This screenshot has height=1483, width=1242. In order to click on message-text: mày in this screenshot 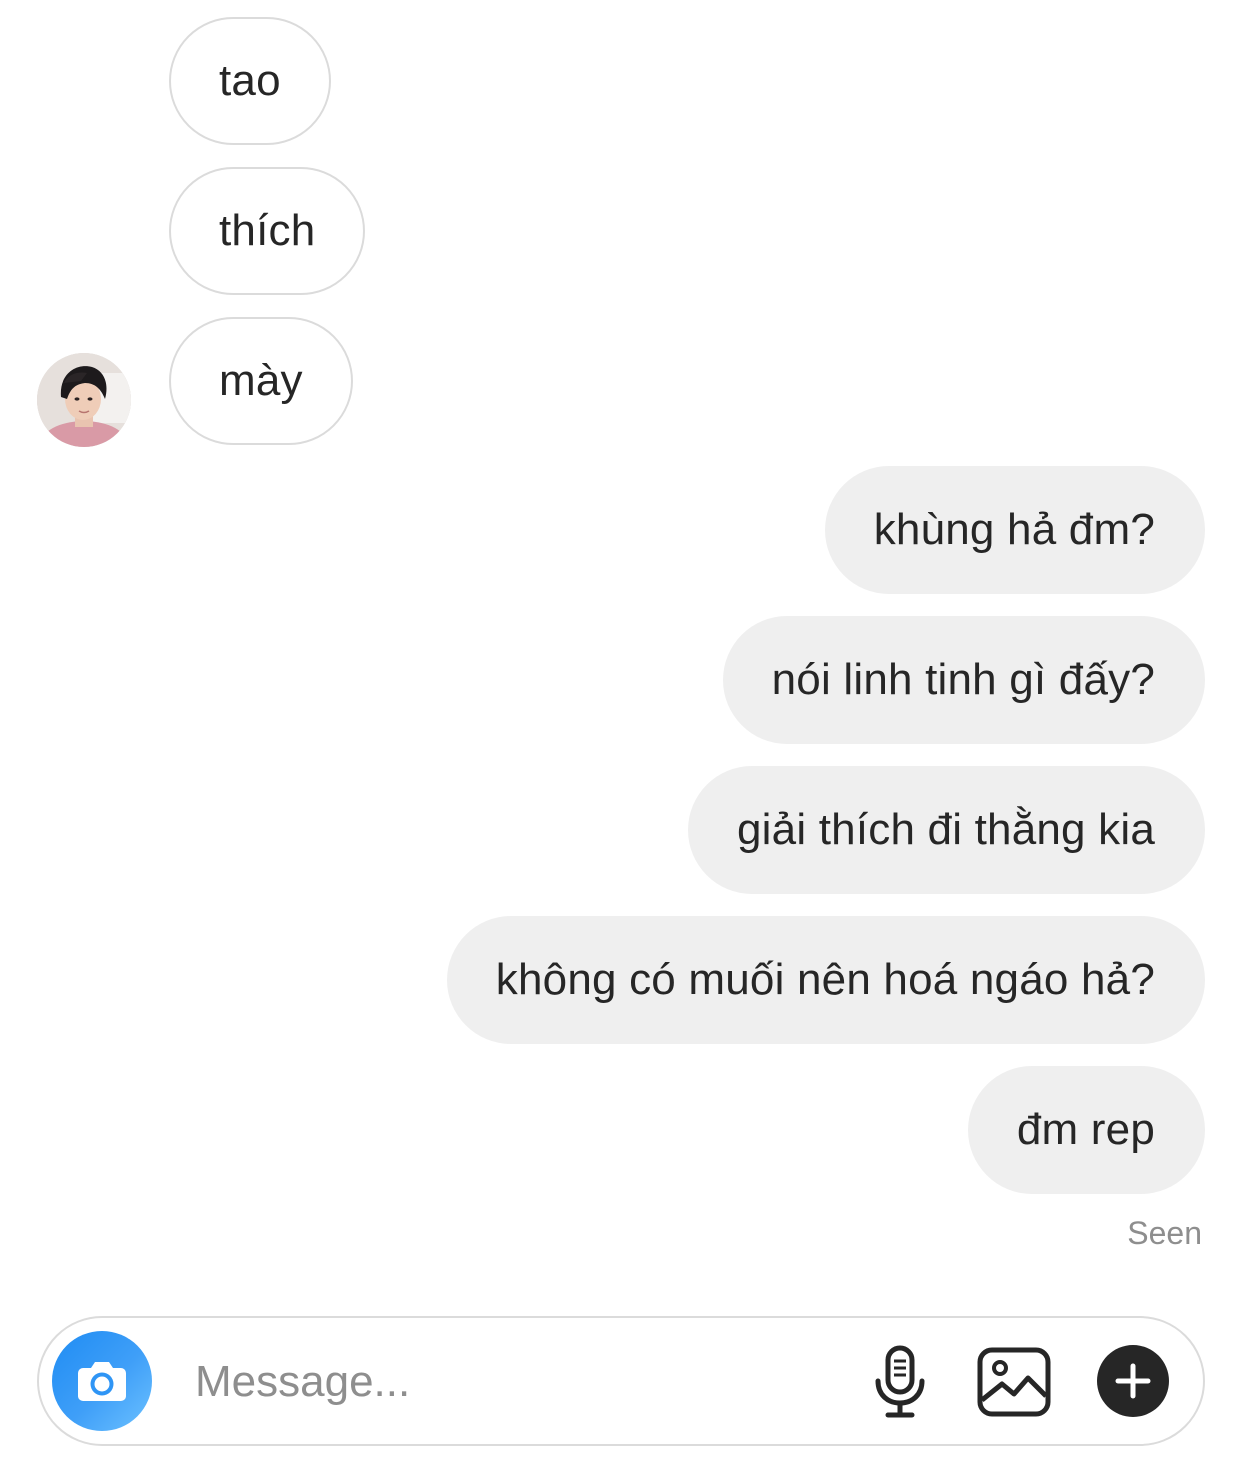, I will do `click(261, 380)`.